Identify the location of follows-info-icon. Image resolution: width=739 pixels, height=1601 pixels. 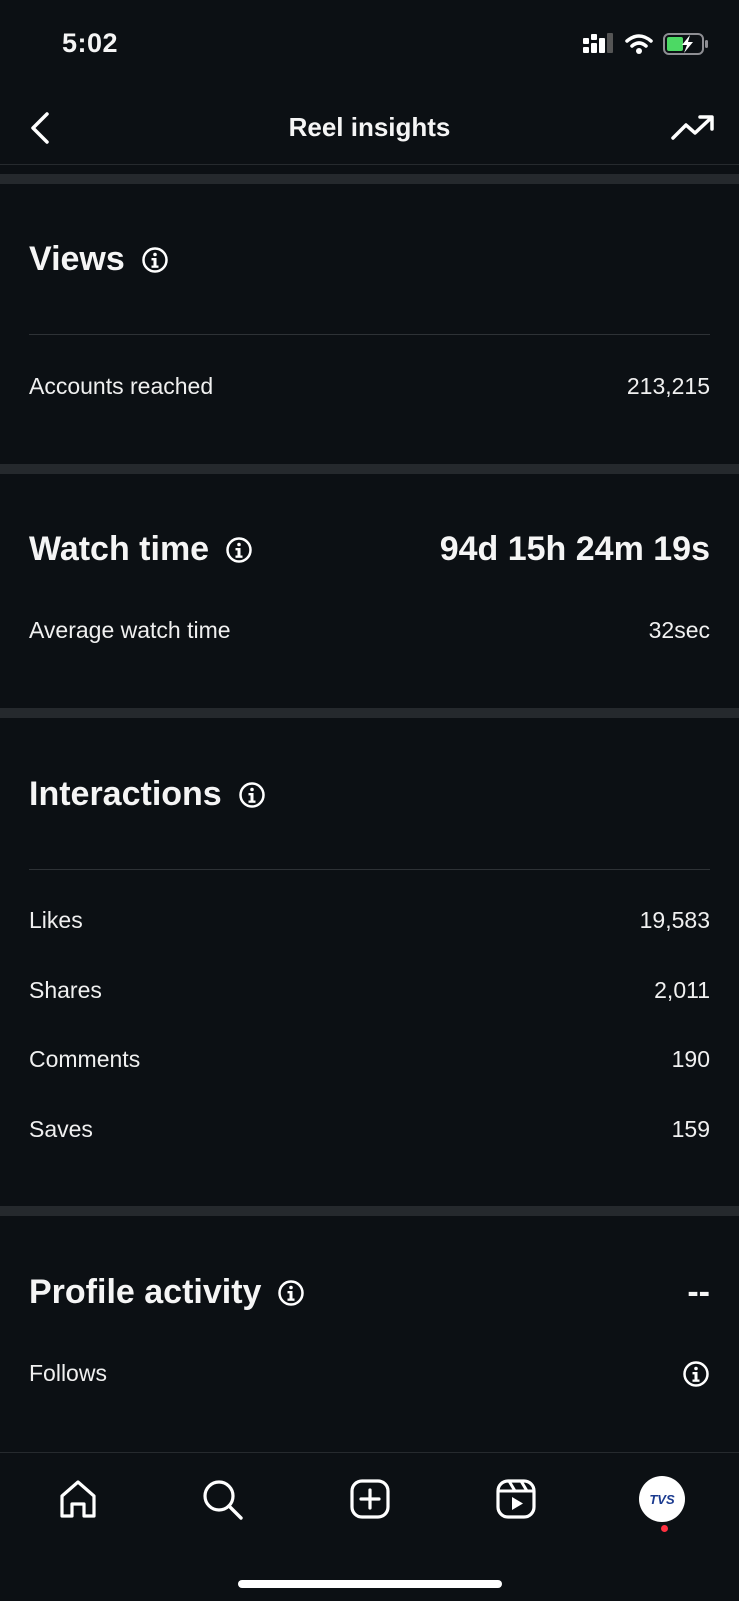
(696, 1374).